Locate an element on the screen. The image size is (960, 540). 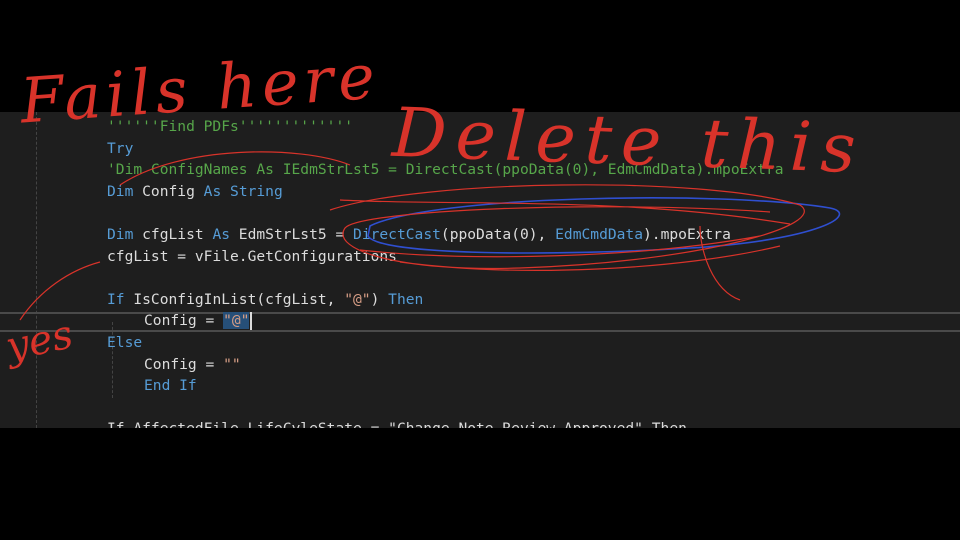
code-token: "" is located at coordinates (232, 364).